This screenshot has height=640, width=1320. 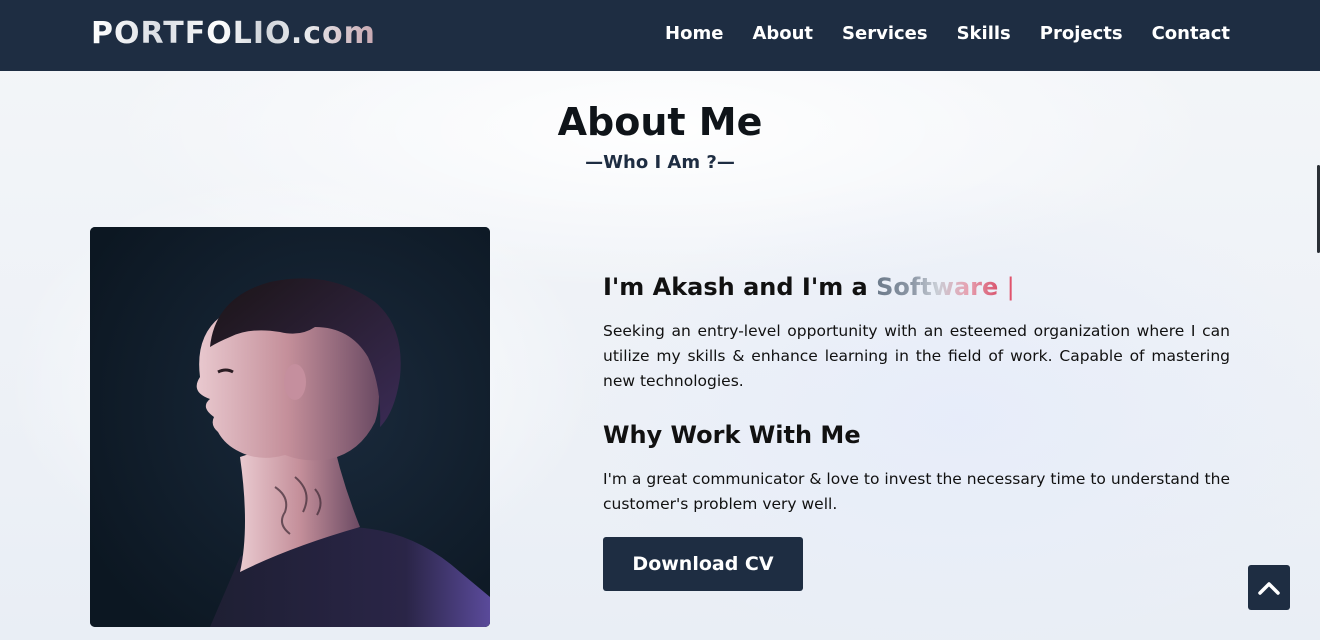 What do you see at coordinates (694, 33) in the screenshot?
I see `nav-link-home: Home` at bounding box center [694, 33].